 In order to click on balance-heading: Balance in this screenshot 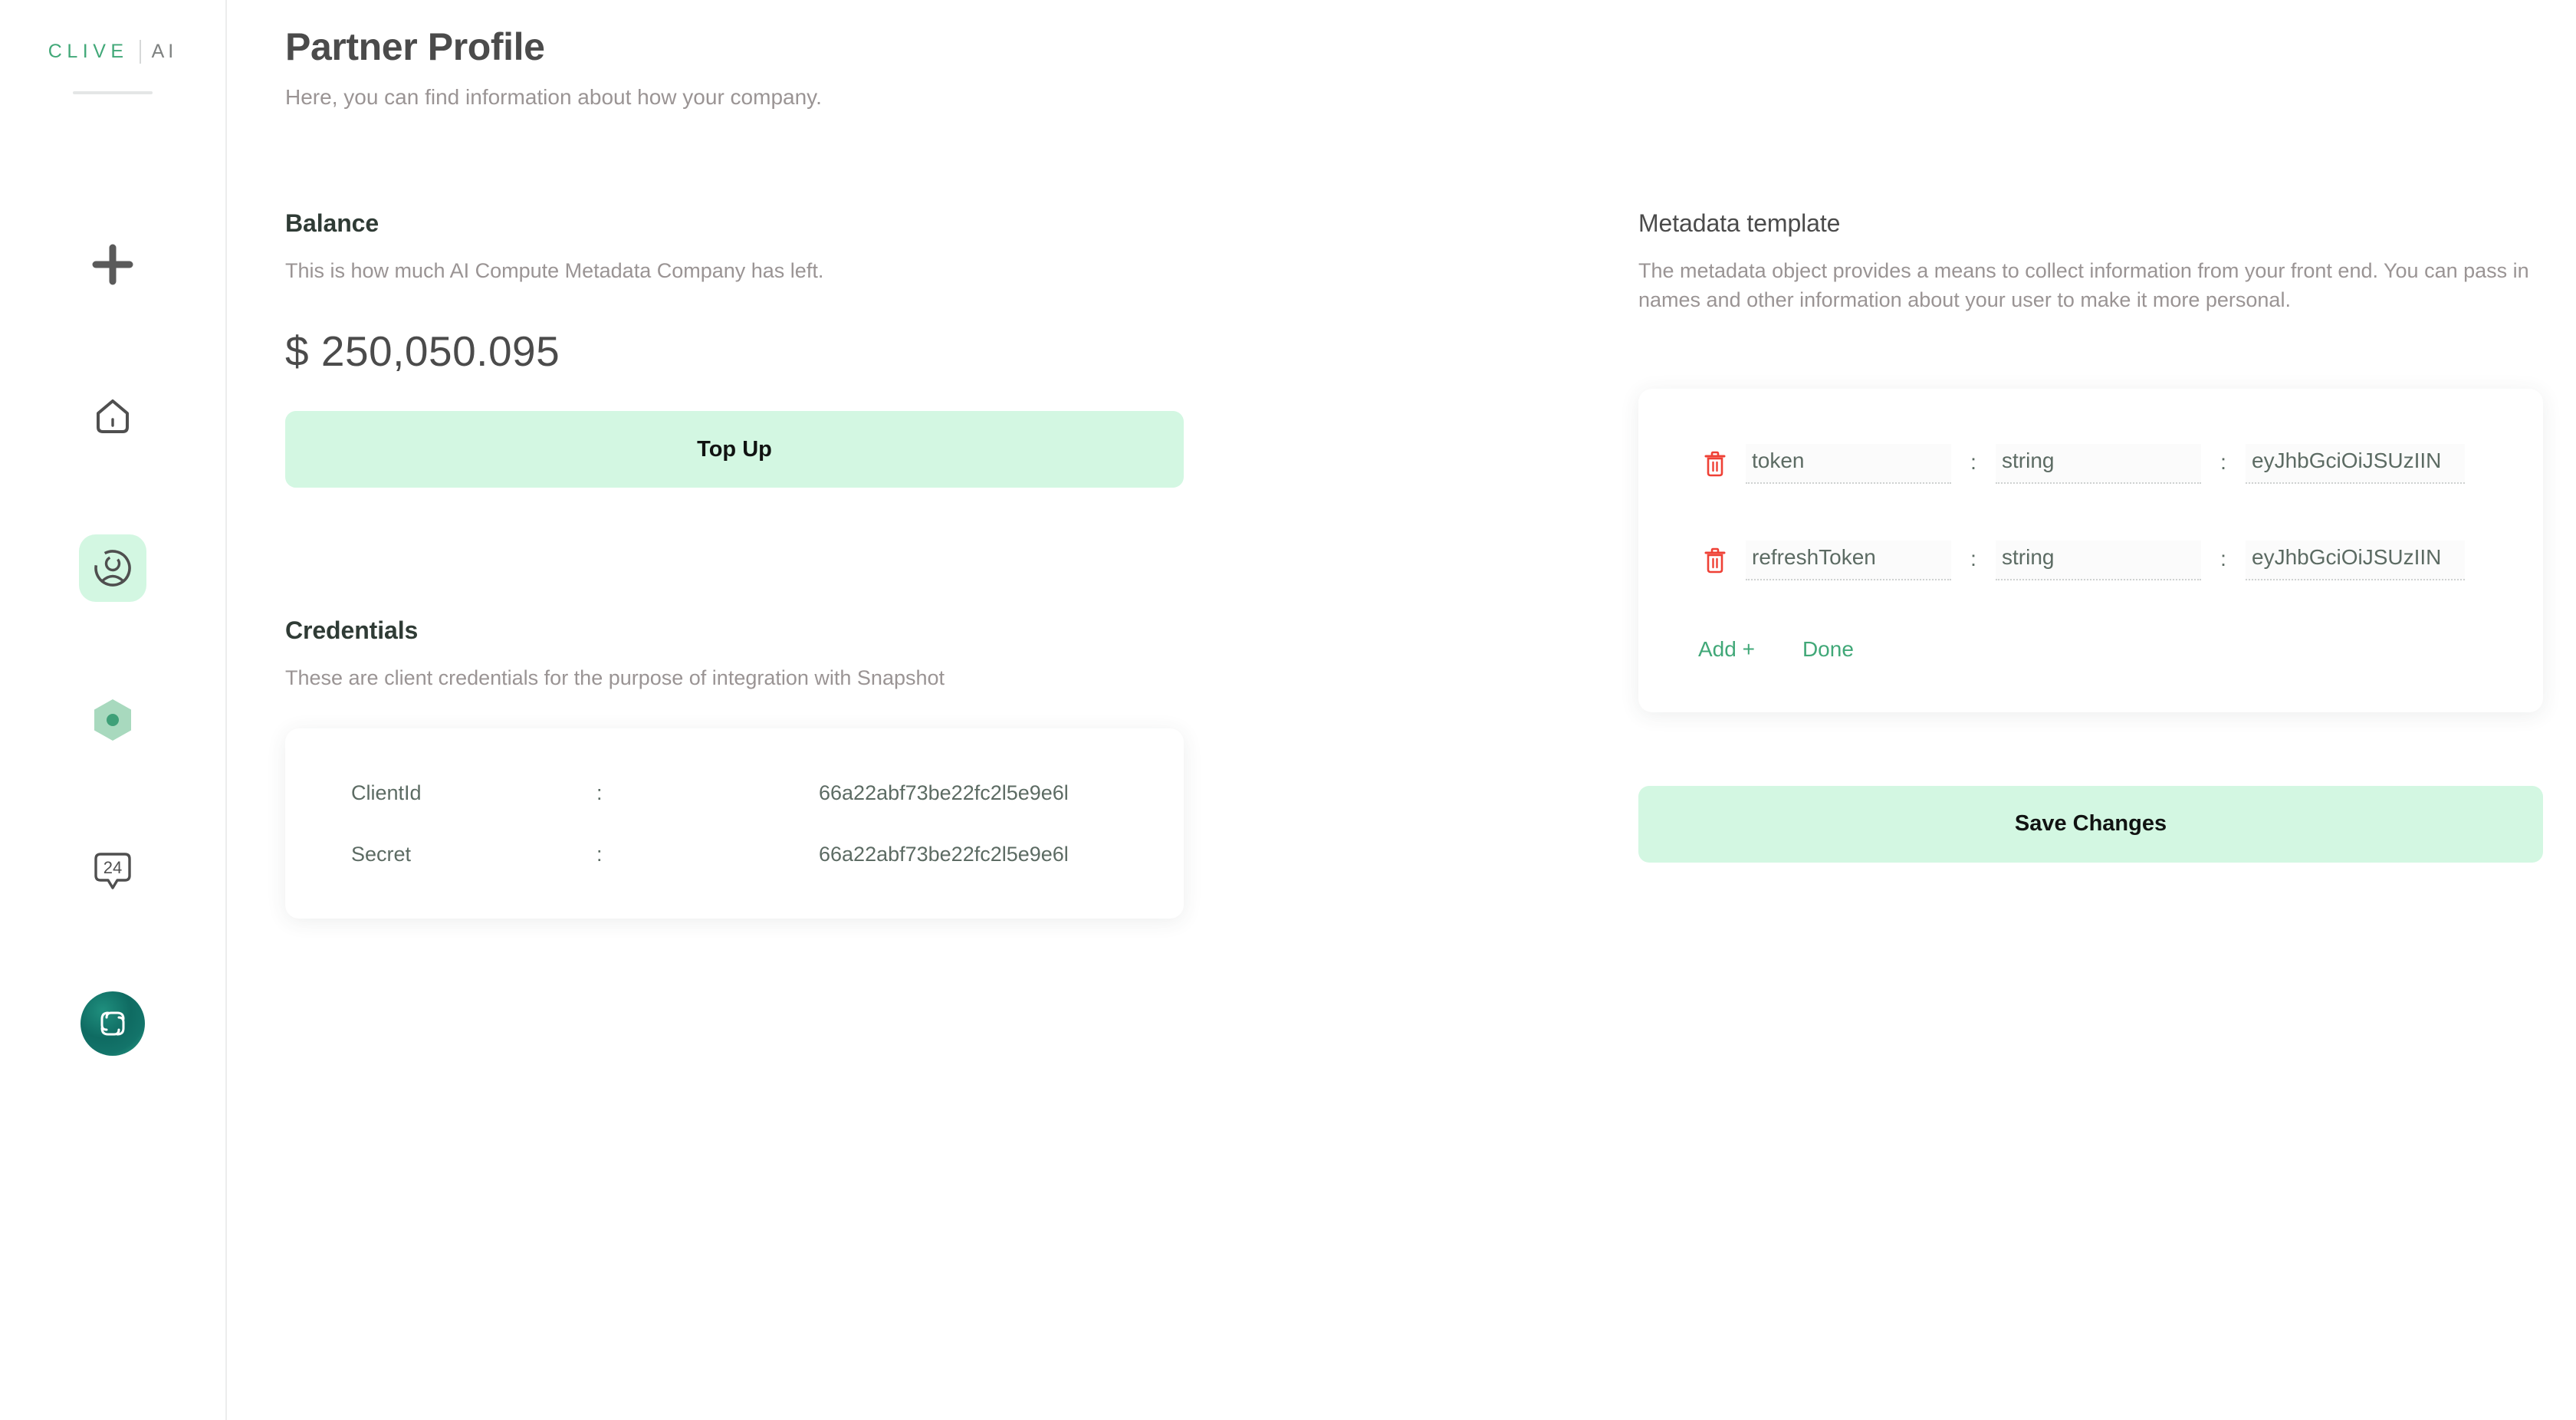, I will do `click(333, 223)`.